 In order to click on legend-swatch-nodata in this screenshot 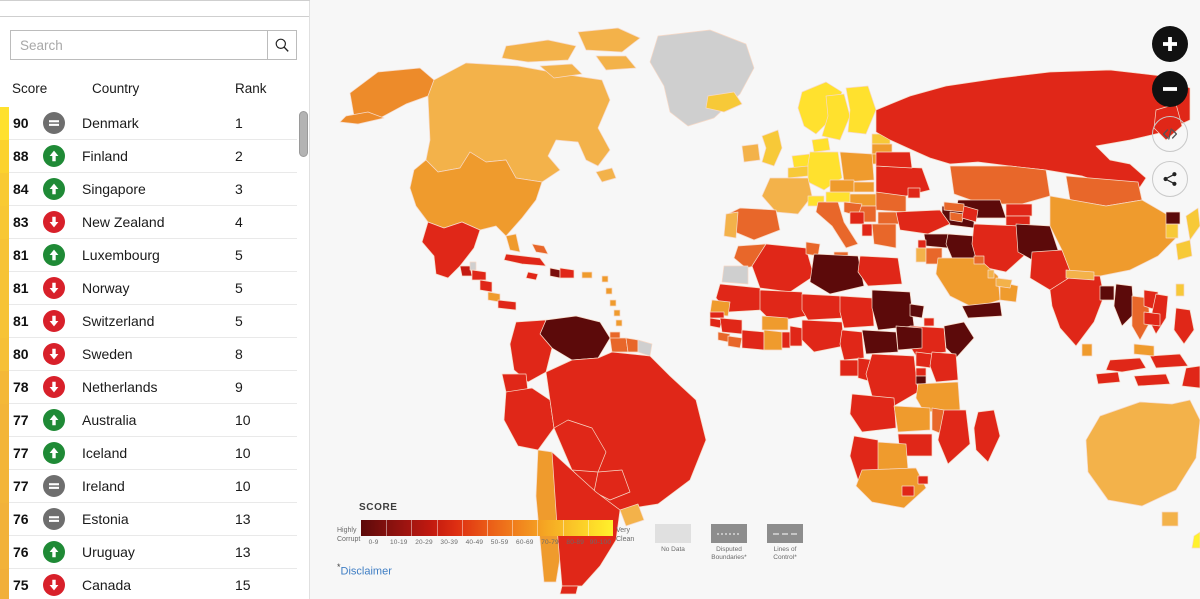, I will do `click(673, 533)`.